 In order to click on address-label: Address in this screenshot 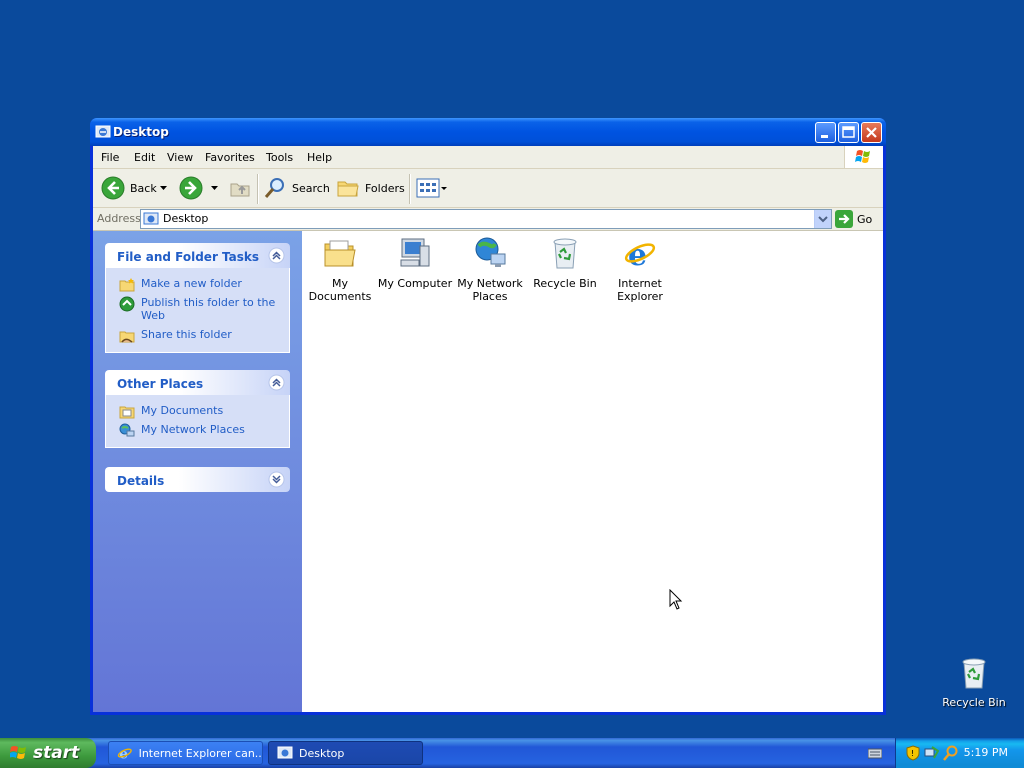, I will do `click(119, 218)`.